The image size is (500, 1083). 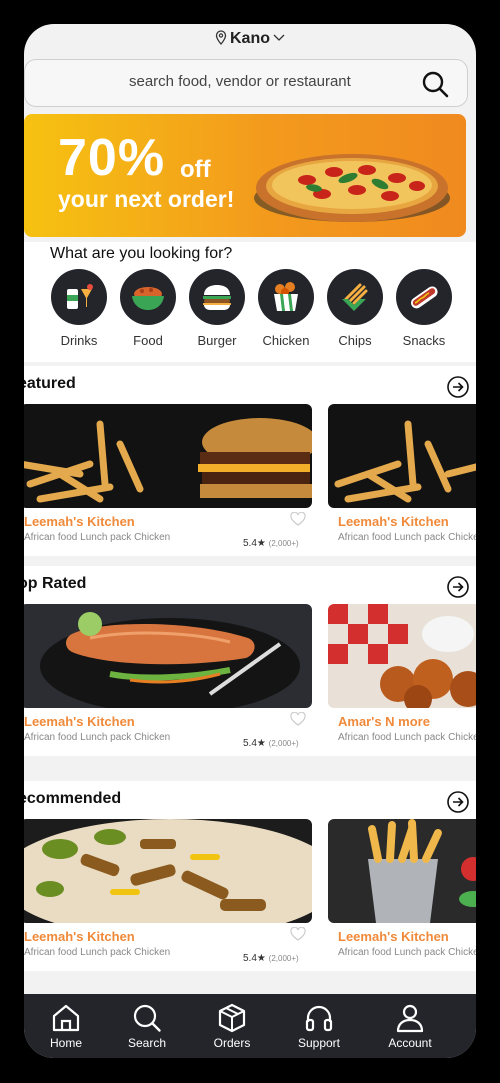 I want to click on section-title: eatured, so click(x=50, y=383).